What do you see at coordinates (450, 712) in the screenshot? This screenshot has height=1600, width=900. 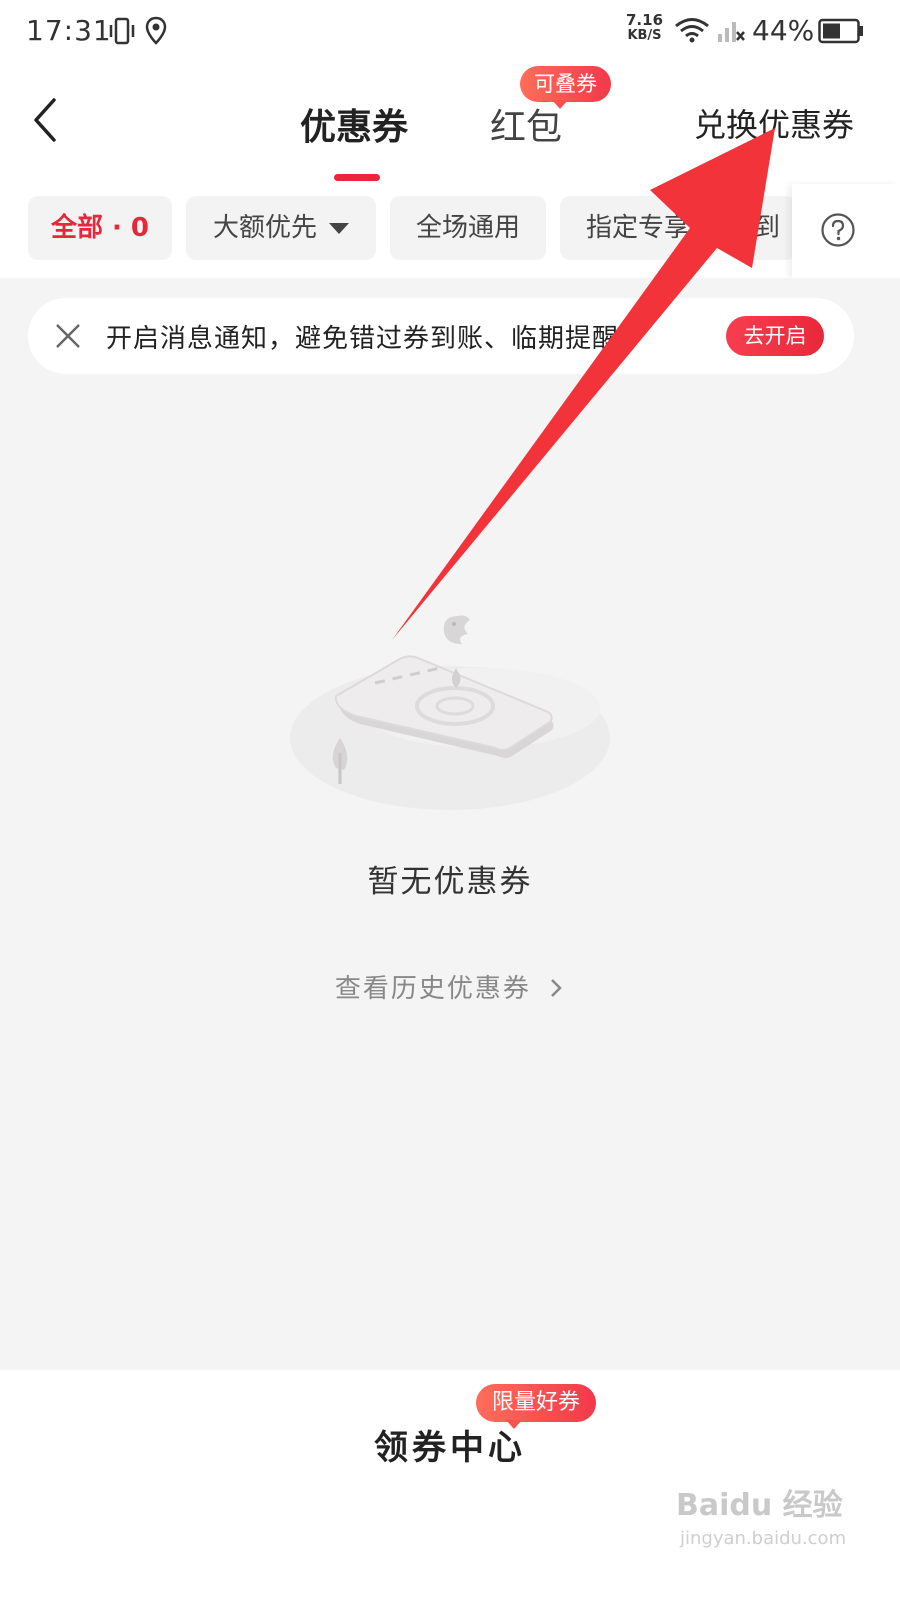 I see `empty-coupon-illustration` at bounding box center [450, 712].